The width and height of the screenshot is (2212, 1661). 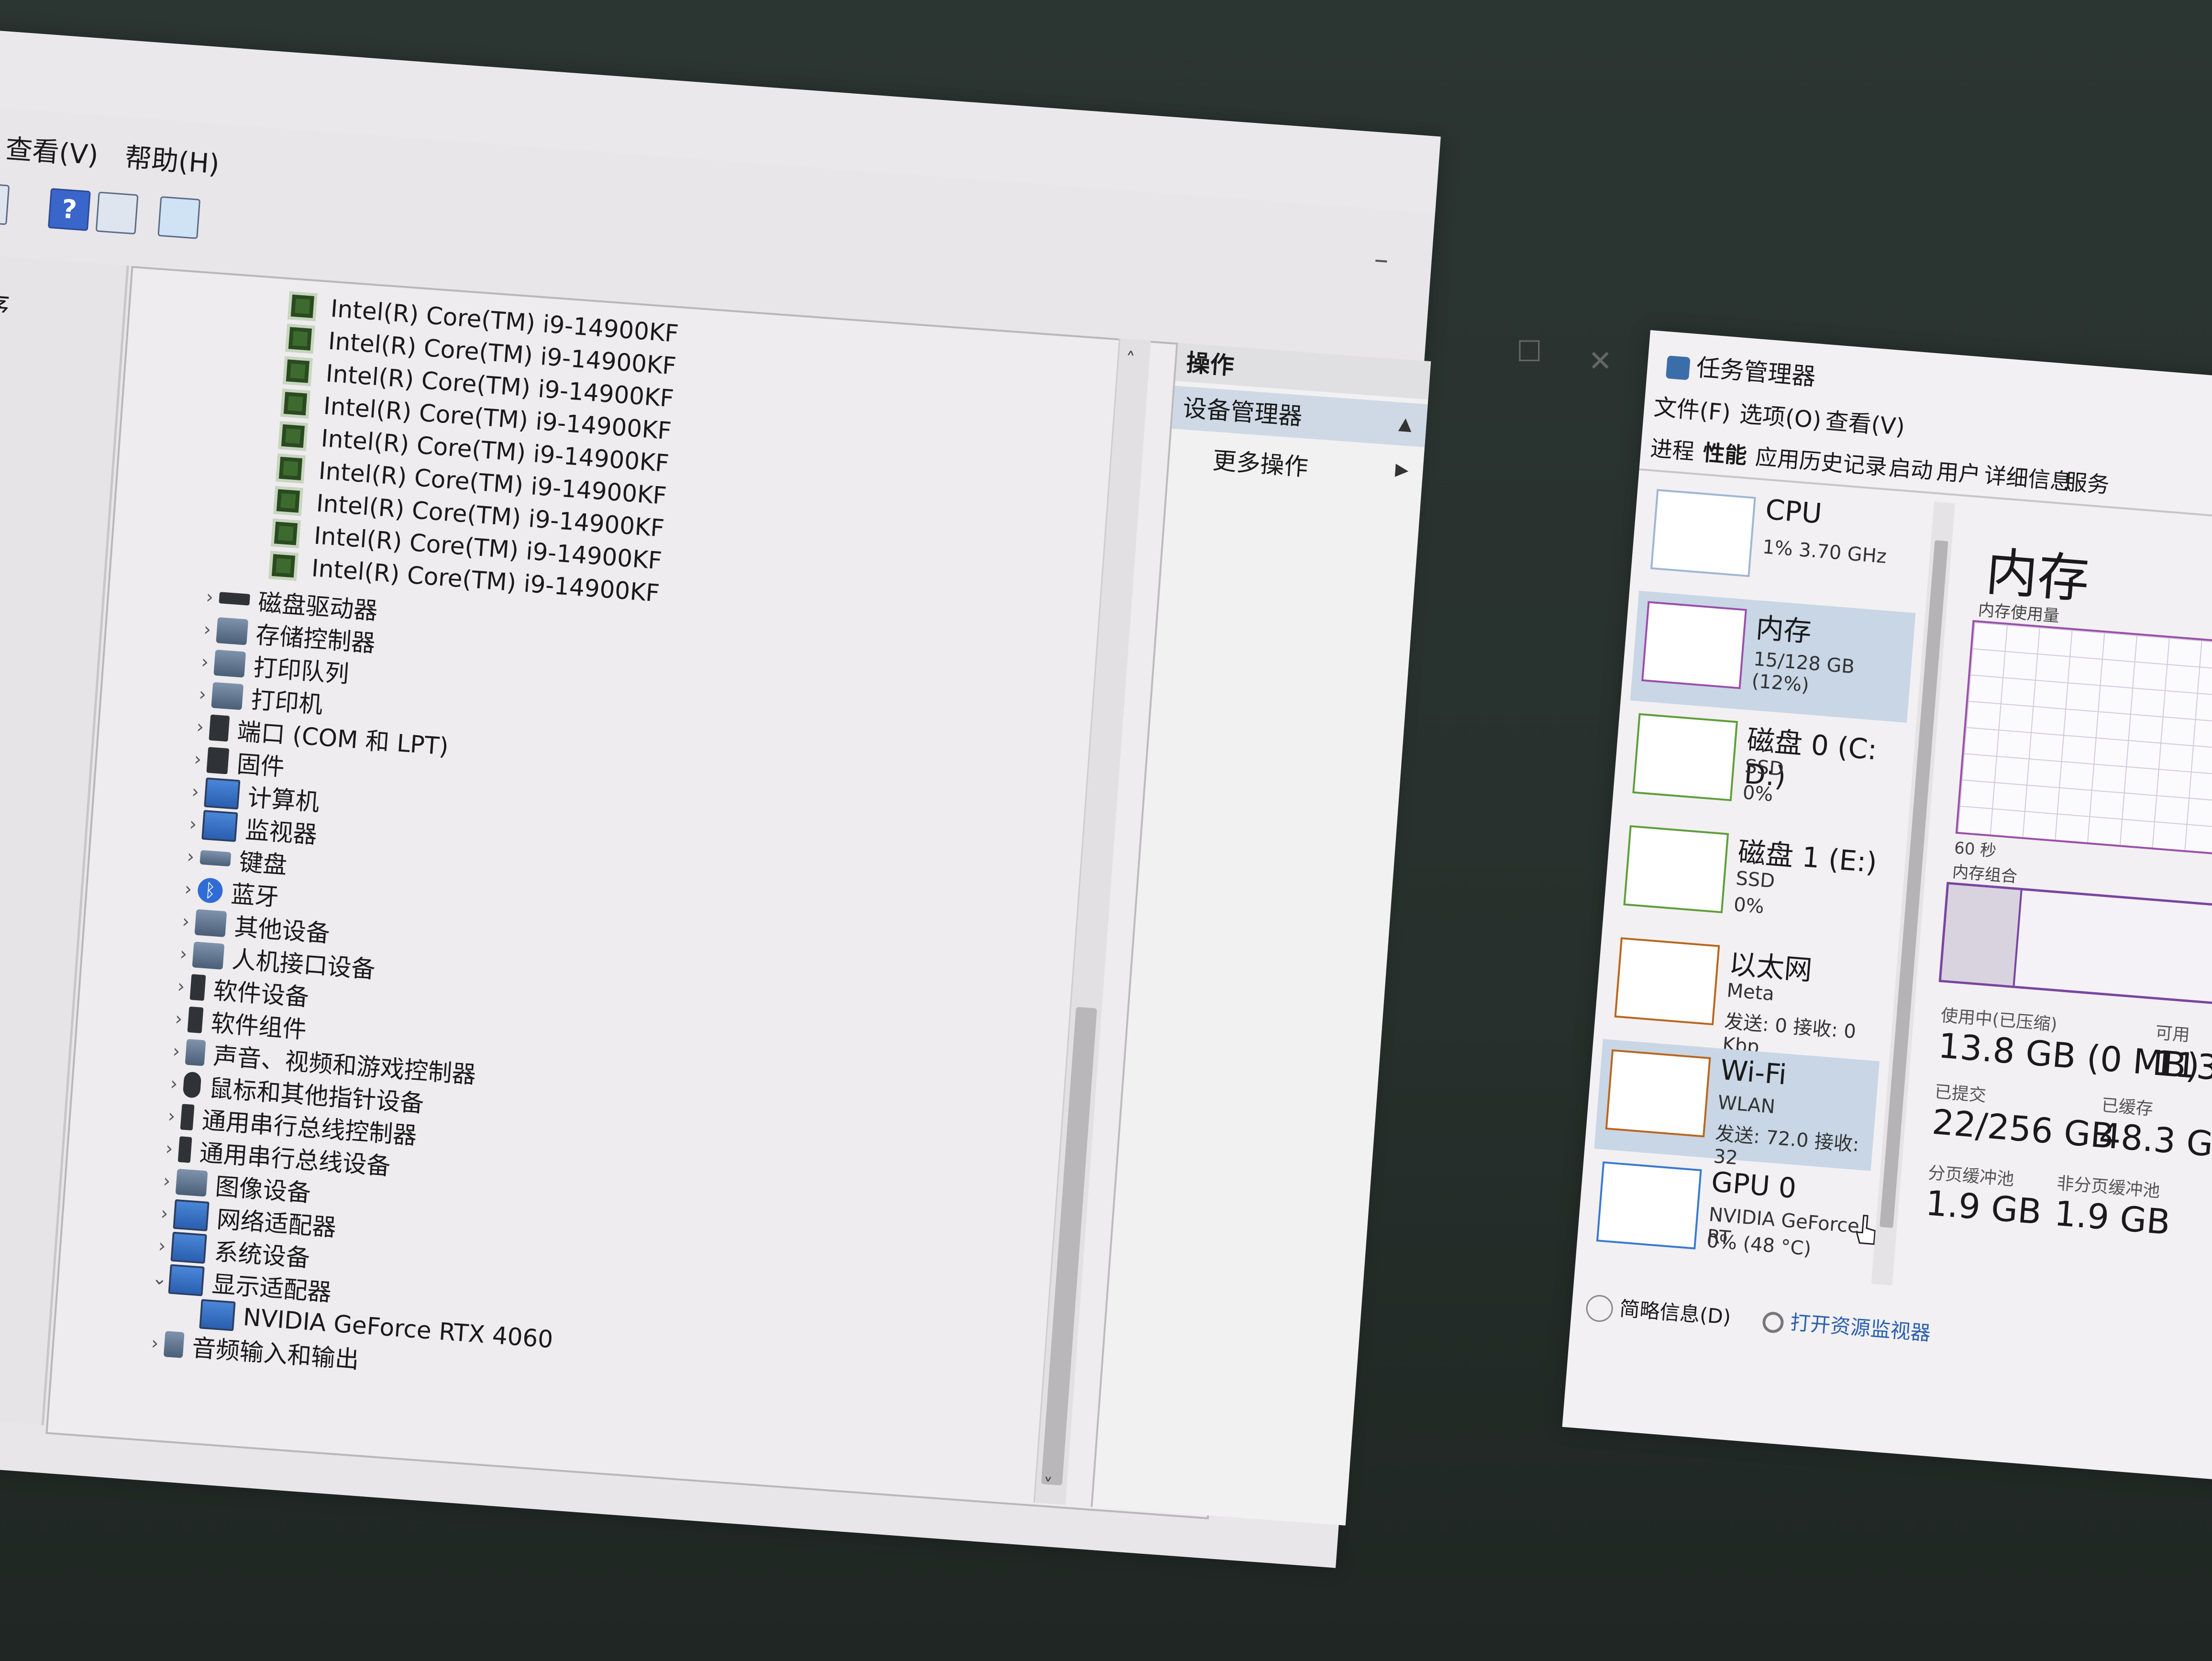 What do you see at coordinates (159, 1278) in the screenshot?
I see `chevron-down-icon: ⌄` at bounding box center [159, 1278].